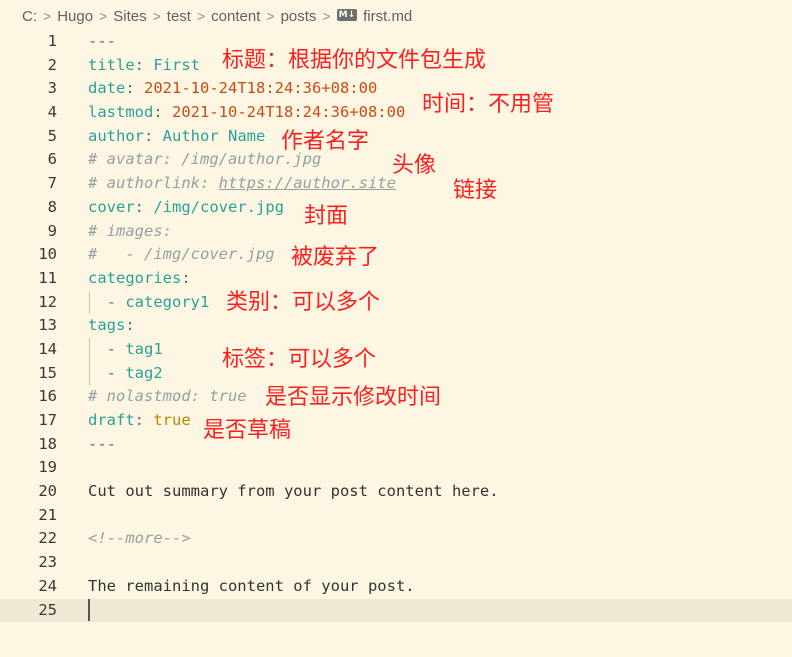 The width and height of the screenshot is (792, 657). Describe the element at coordinates (396, 539) in the screenshot. I see `code-line: 22 <!--more-->` at that location.